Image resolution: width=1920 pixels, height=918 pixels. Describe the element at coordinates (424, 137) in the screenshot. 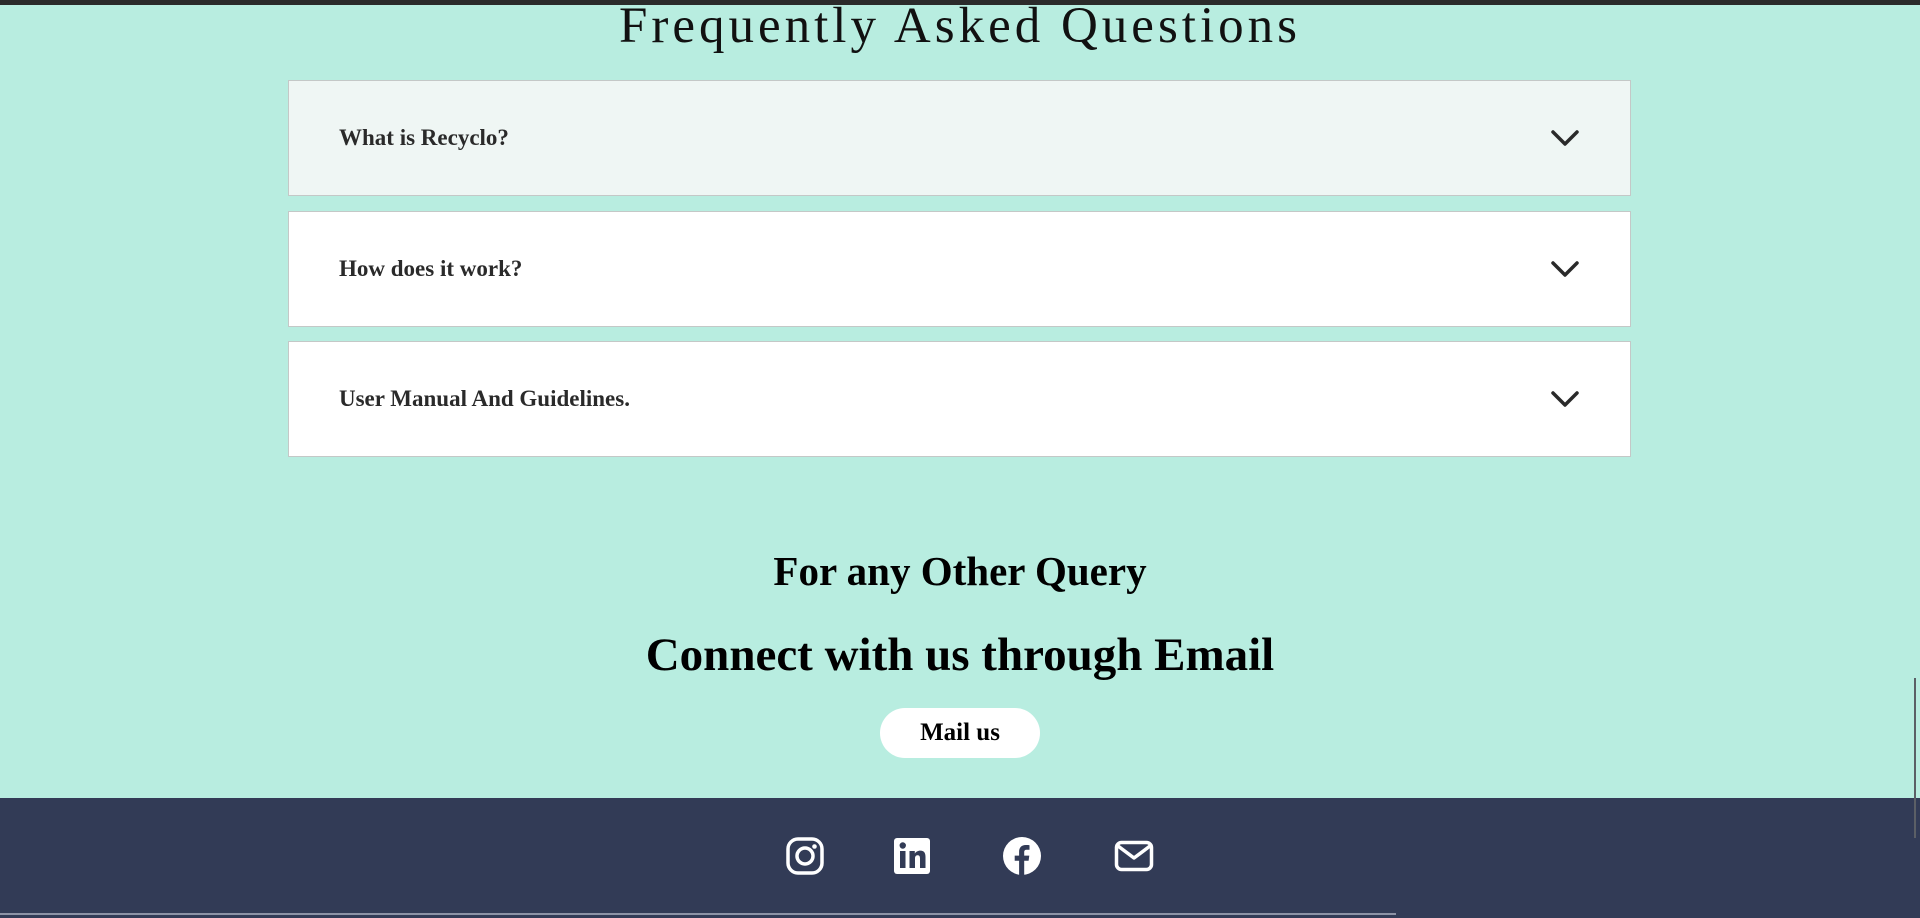

I see `faq-question: What is Recyclo?` at that location.